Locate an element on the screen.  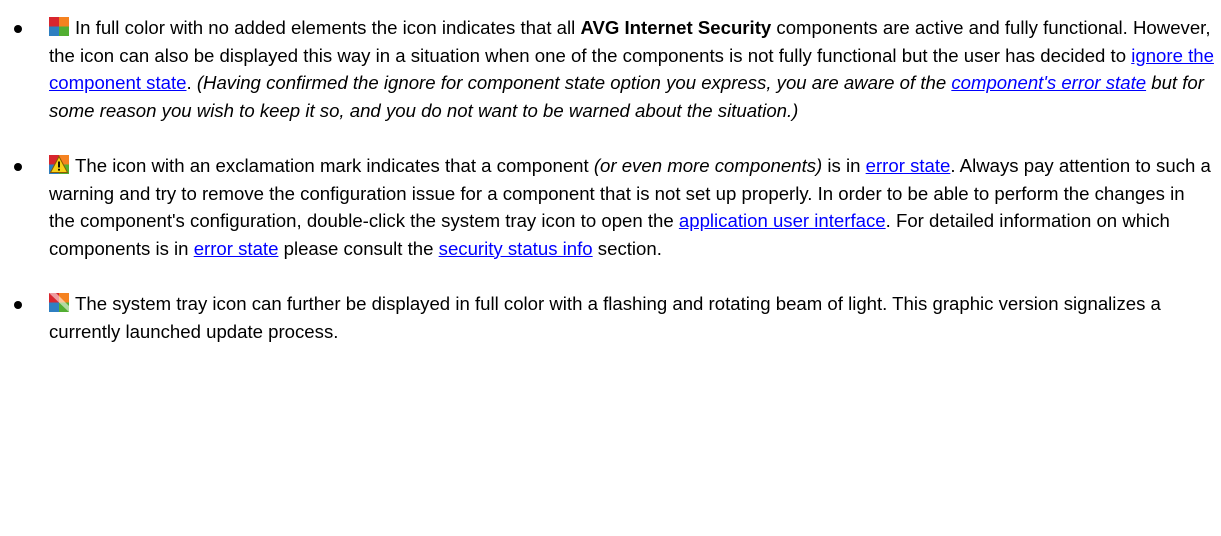
item-text: . is located at coordinates (191, 82).